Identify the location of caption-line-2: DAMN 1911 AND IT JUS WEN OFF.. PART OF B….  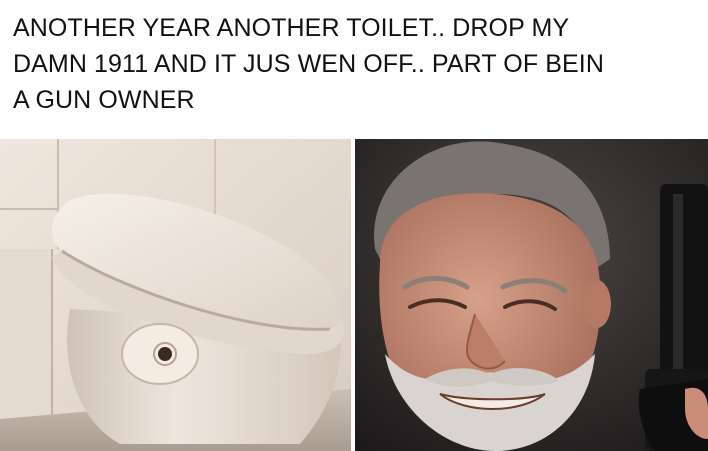
(308, 64).